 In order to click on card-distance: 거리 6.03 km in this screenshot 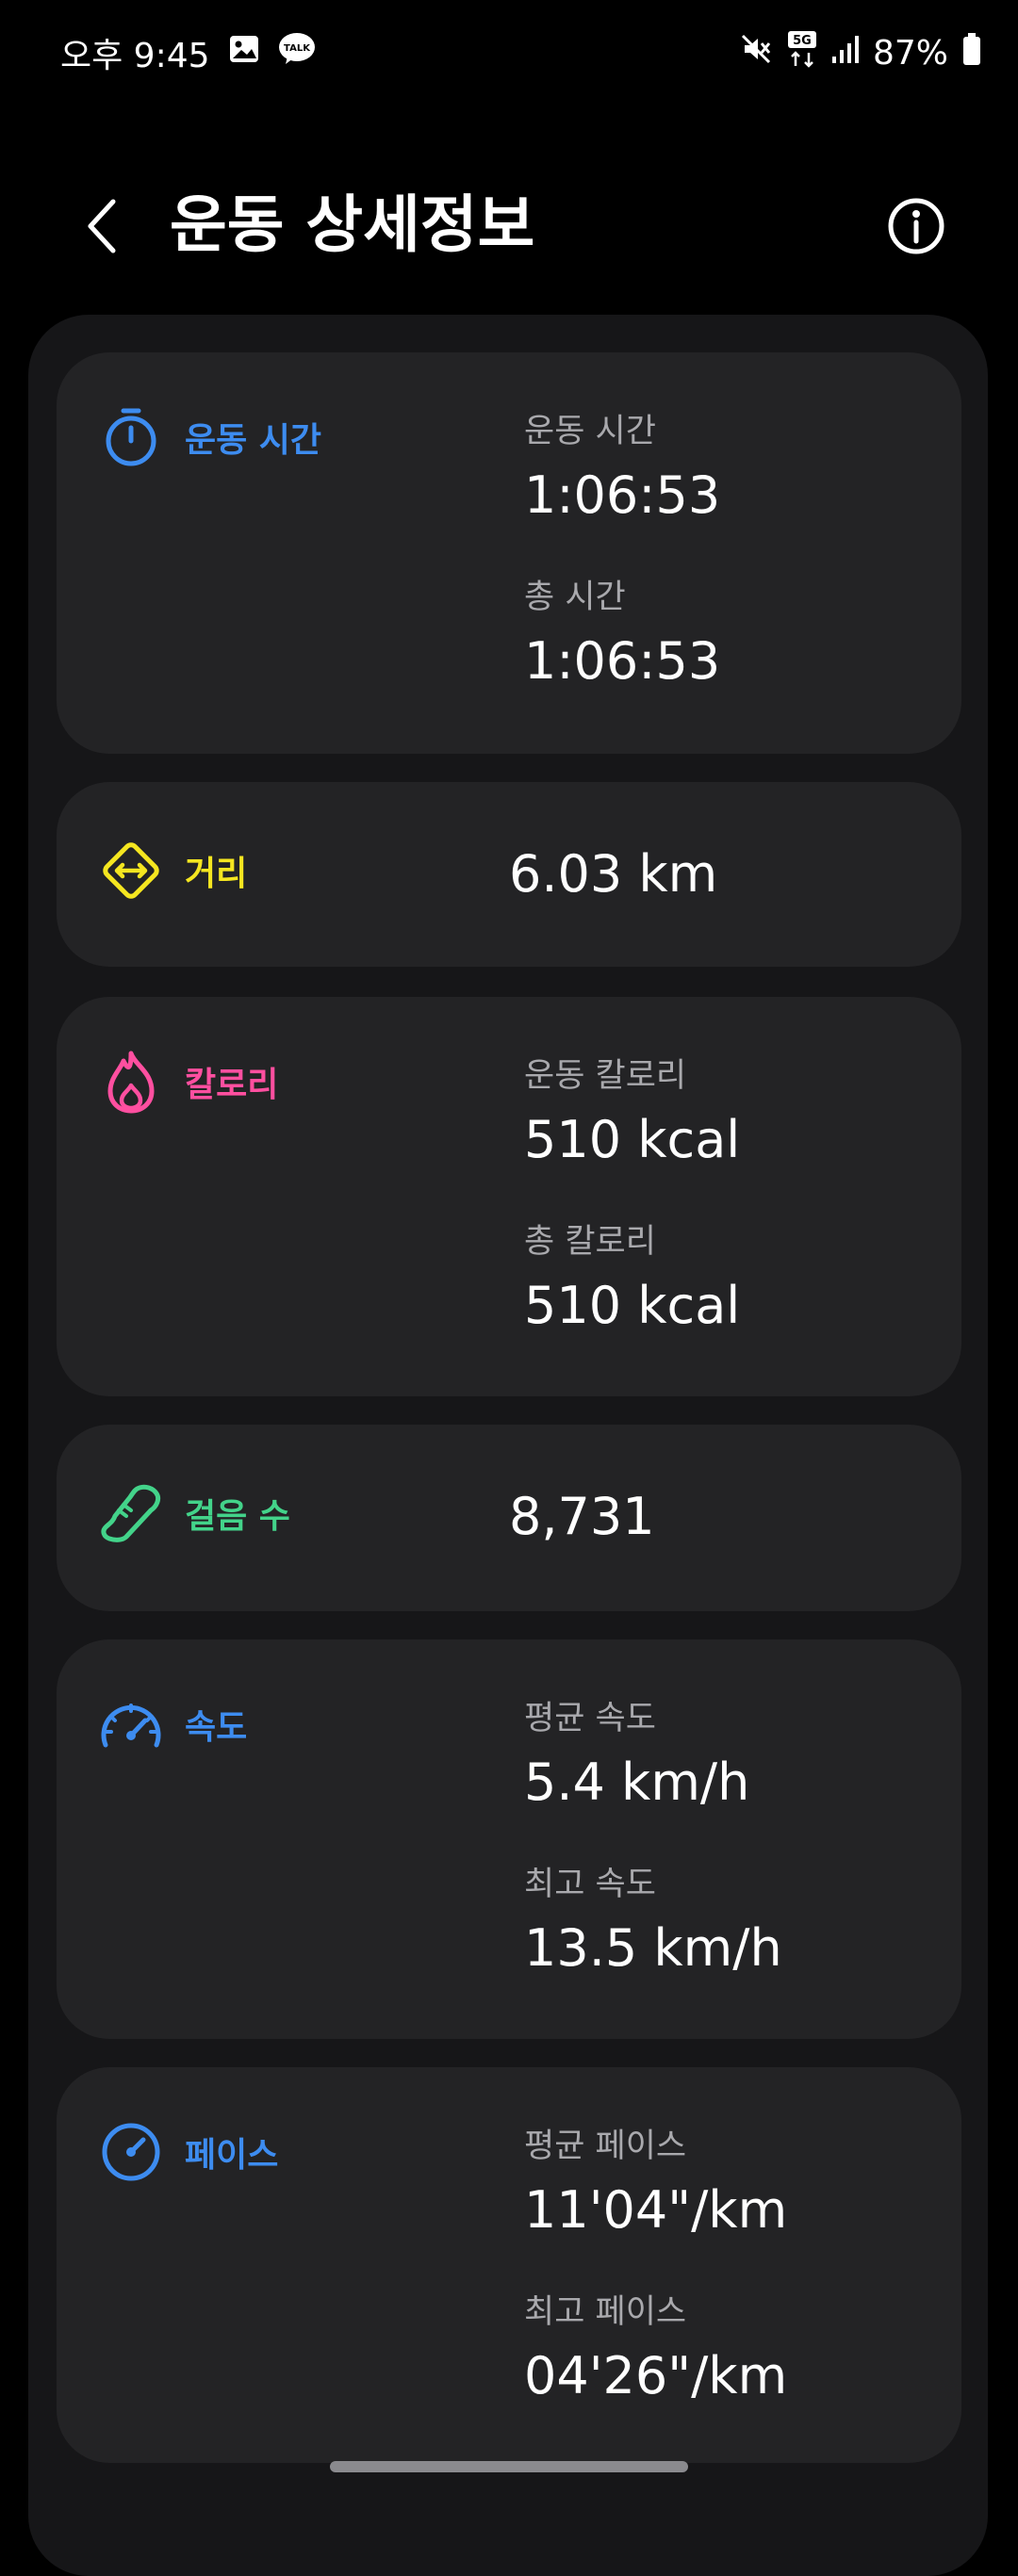, I will do `click(509, 874)`.